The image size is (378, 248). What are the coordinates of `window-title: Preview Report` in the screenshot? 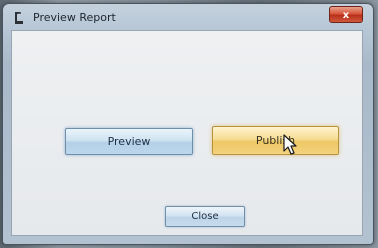 It's located at (74, 17).